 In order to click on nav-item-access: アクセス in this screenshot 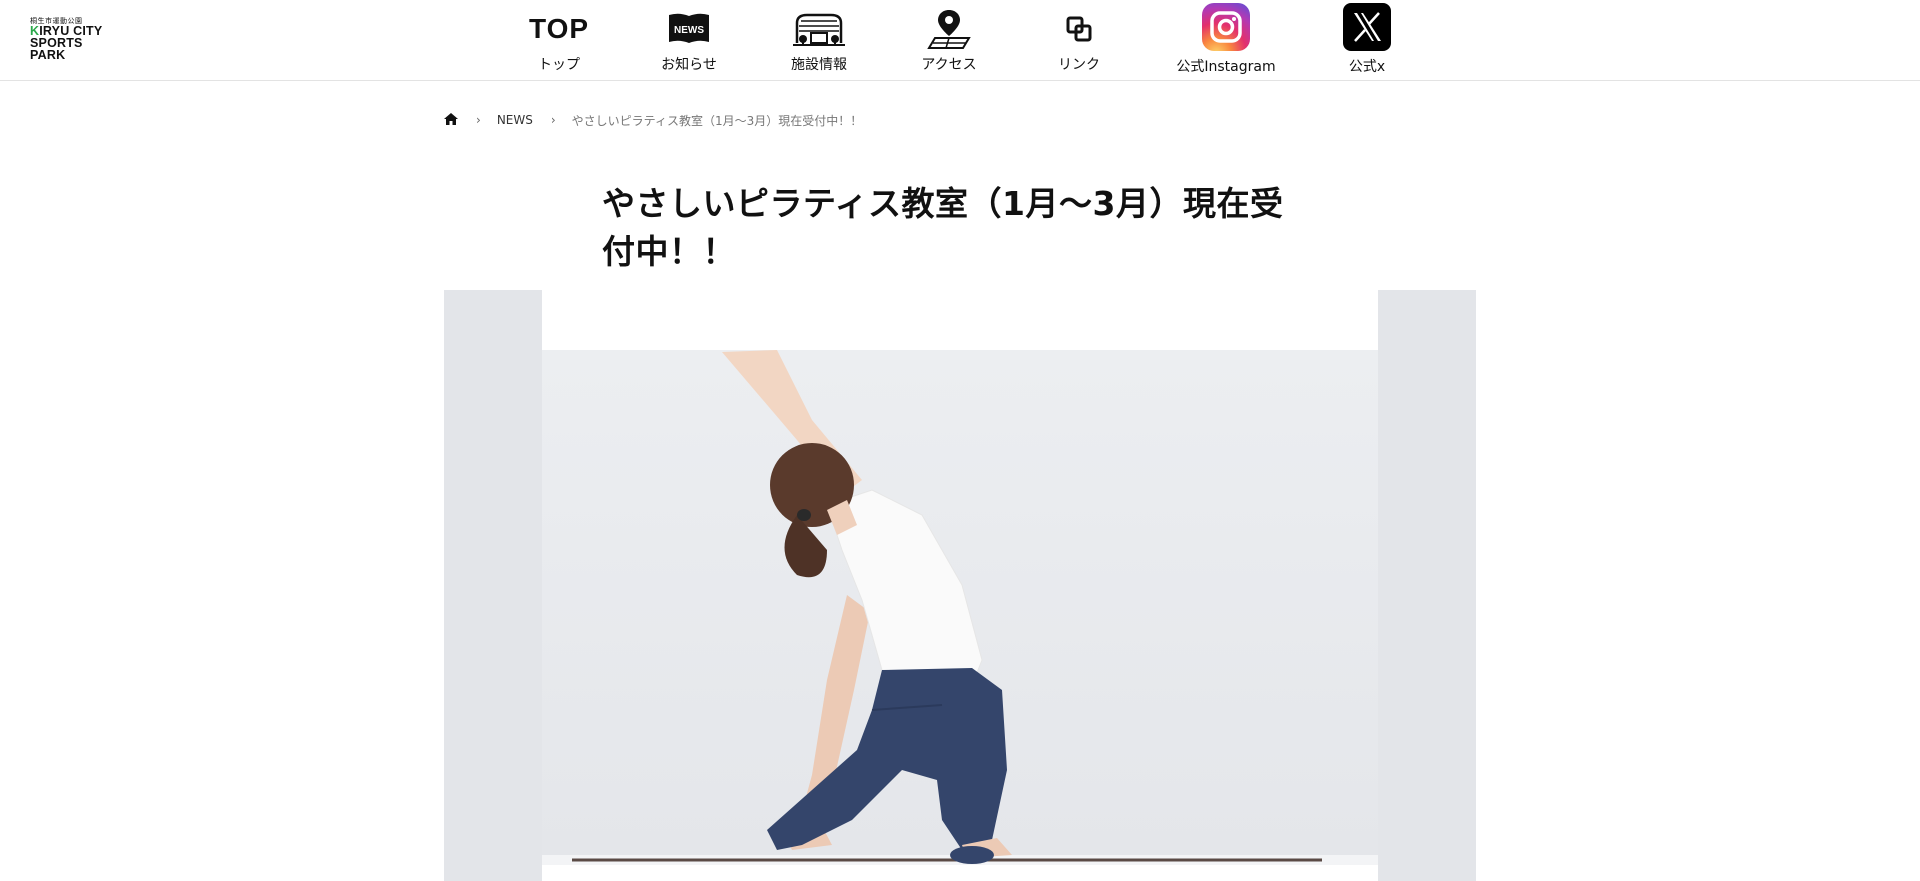, I will do `click(949, 40)`.